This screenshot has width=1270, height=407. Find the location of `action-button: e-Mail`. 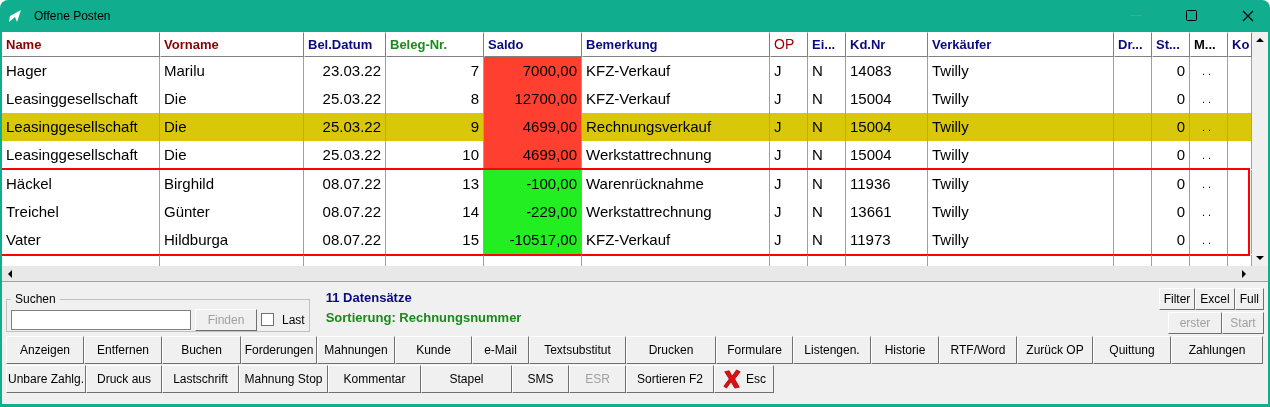

action-button: e-Mail is located at coordinates (500, 350).